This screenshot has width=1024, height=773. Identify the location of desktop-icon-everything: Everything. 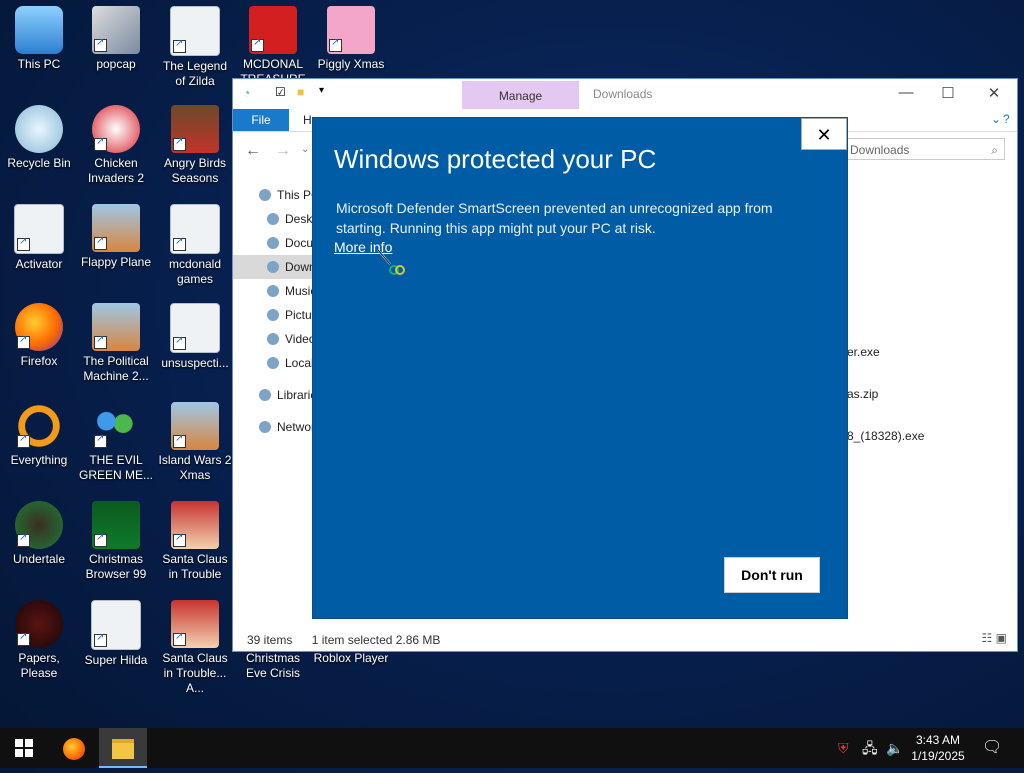
(39, 435).